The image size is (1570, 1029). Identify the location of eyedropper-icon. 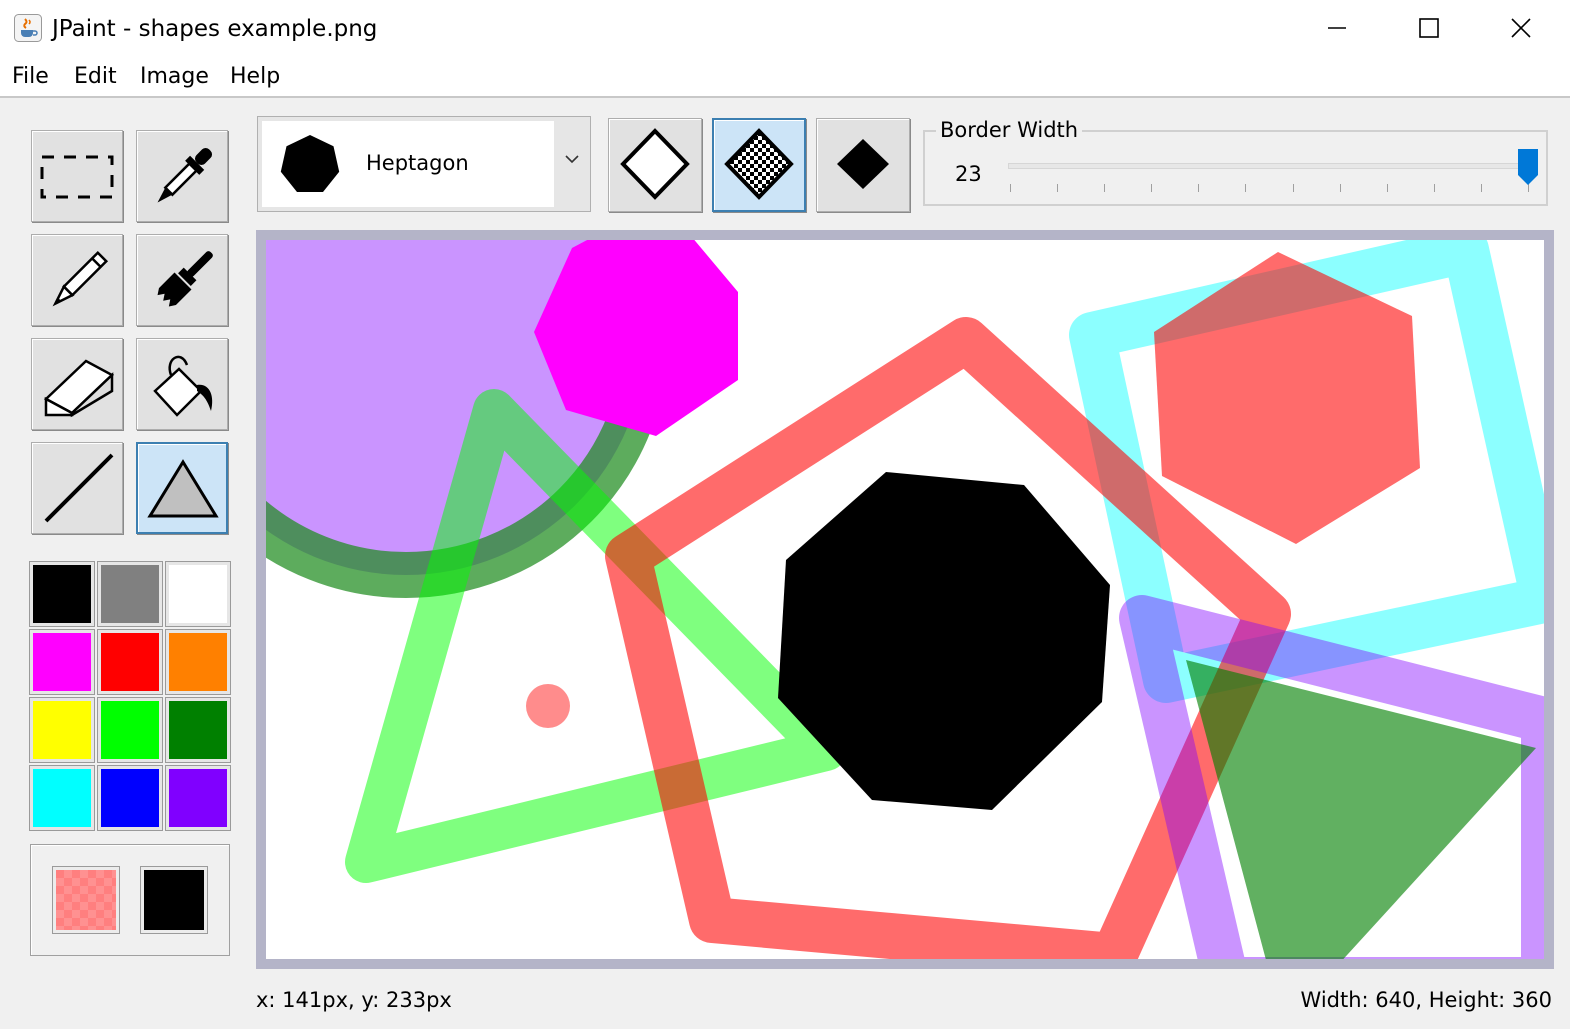
(185, 175).